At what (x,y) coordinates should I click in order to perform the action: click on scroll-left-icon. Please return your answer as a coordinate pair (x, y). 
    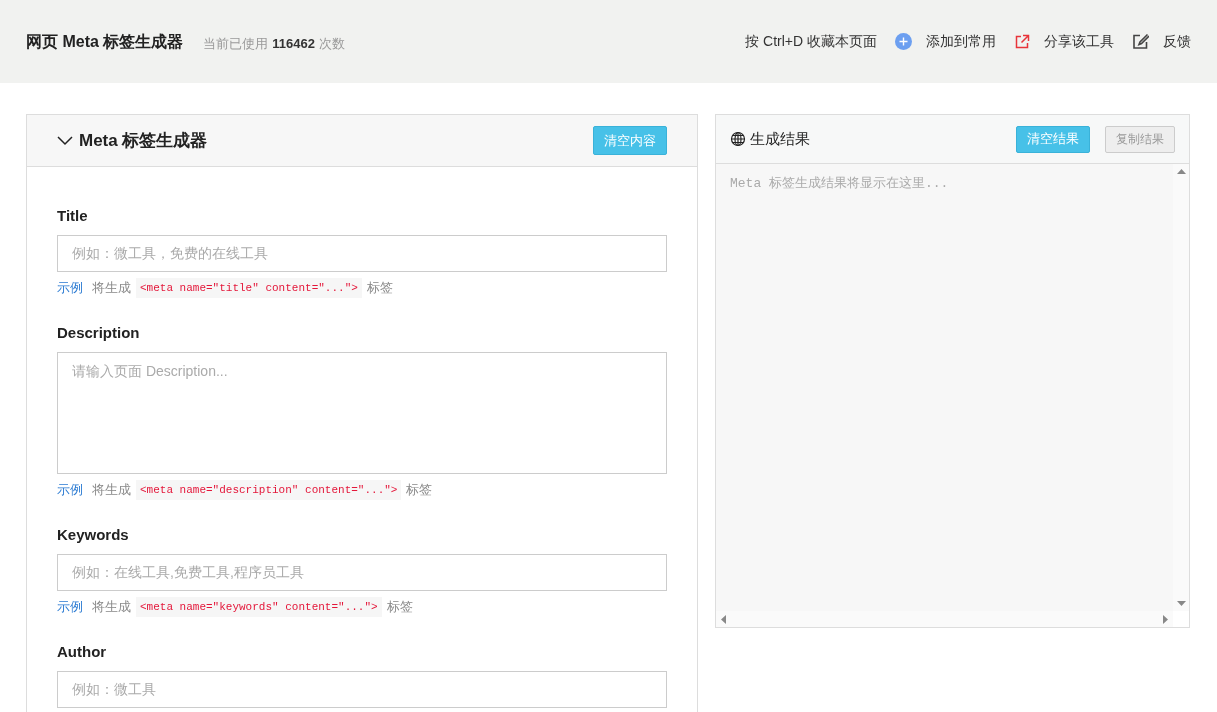
    Looking at the image, I should click on (723, 619).